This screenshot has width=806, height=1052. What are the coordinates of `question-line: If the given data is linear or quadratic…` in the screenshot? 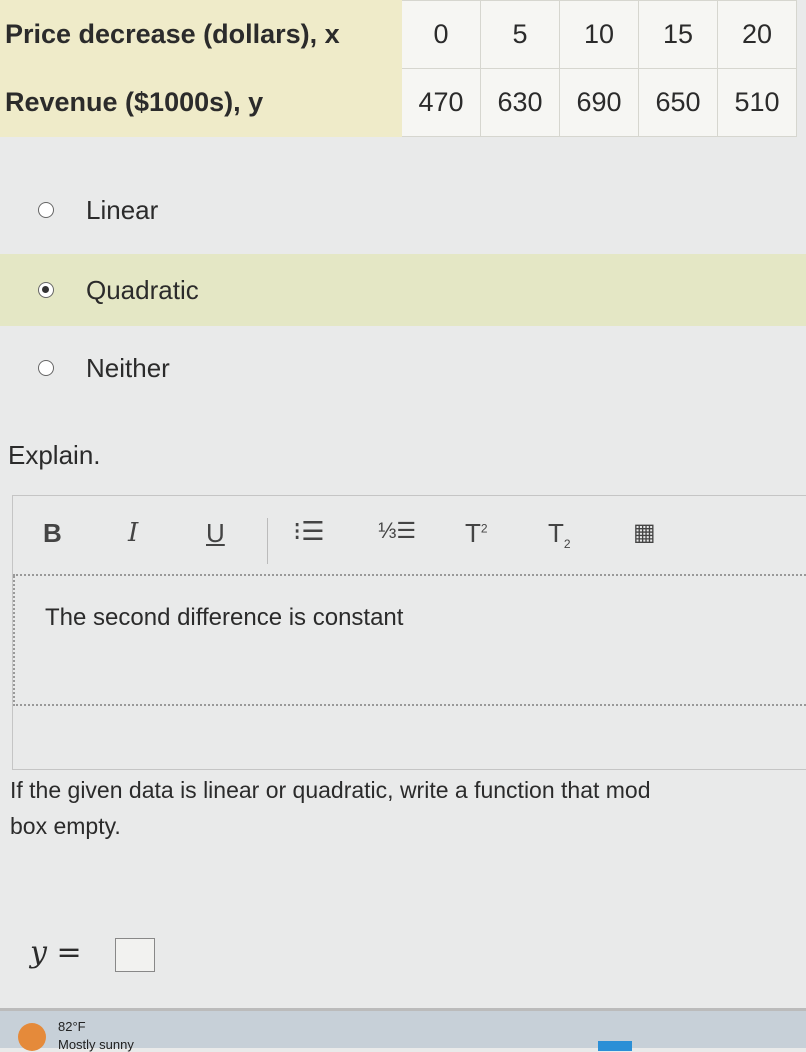 It's located at (330, 790).